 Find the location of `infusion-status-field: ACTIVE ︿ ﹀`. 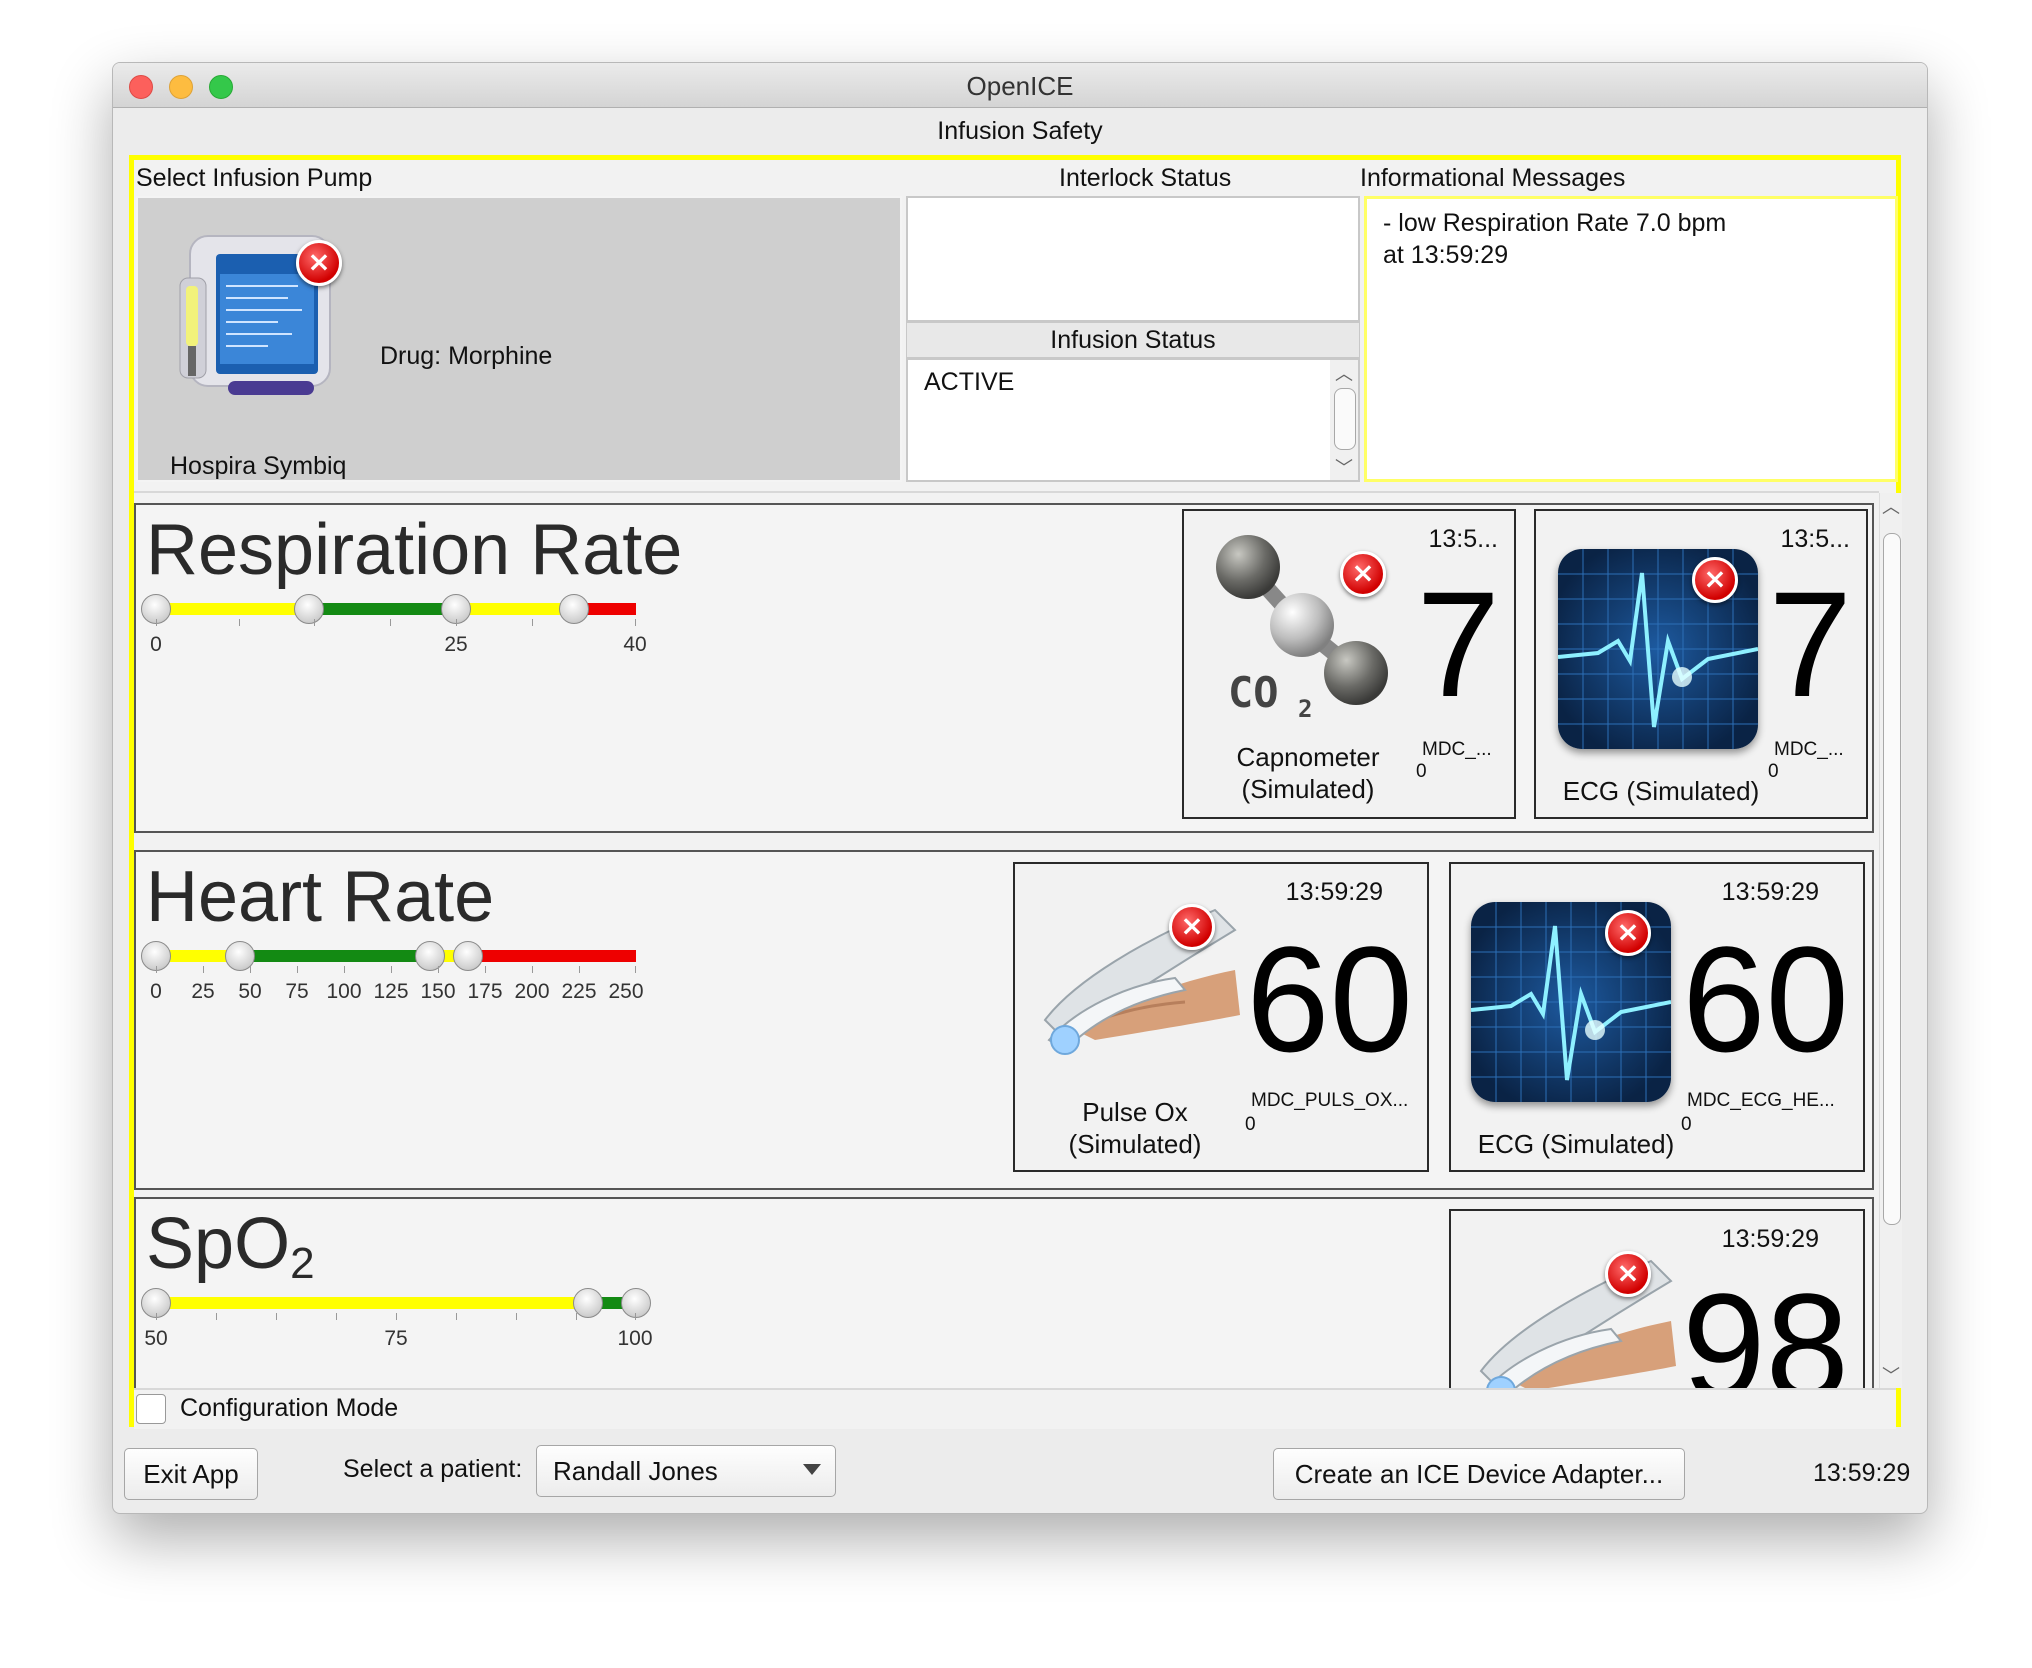

infusion-status-field: ACTIVE ︿ ﹀ is located at coordinates (1133, 420).